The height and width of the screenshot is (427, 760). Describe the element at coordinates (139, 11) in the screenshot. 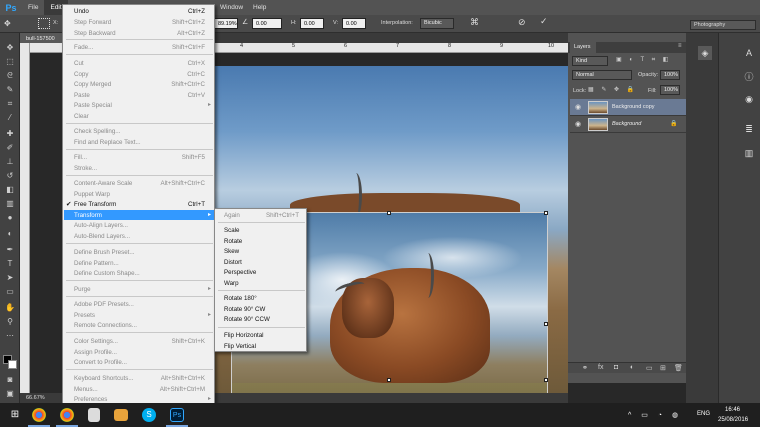

I see `menu-undo: Undo Ctrl+Z` at that location.